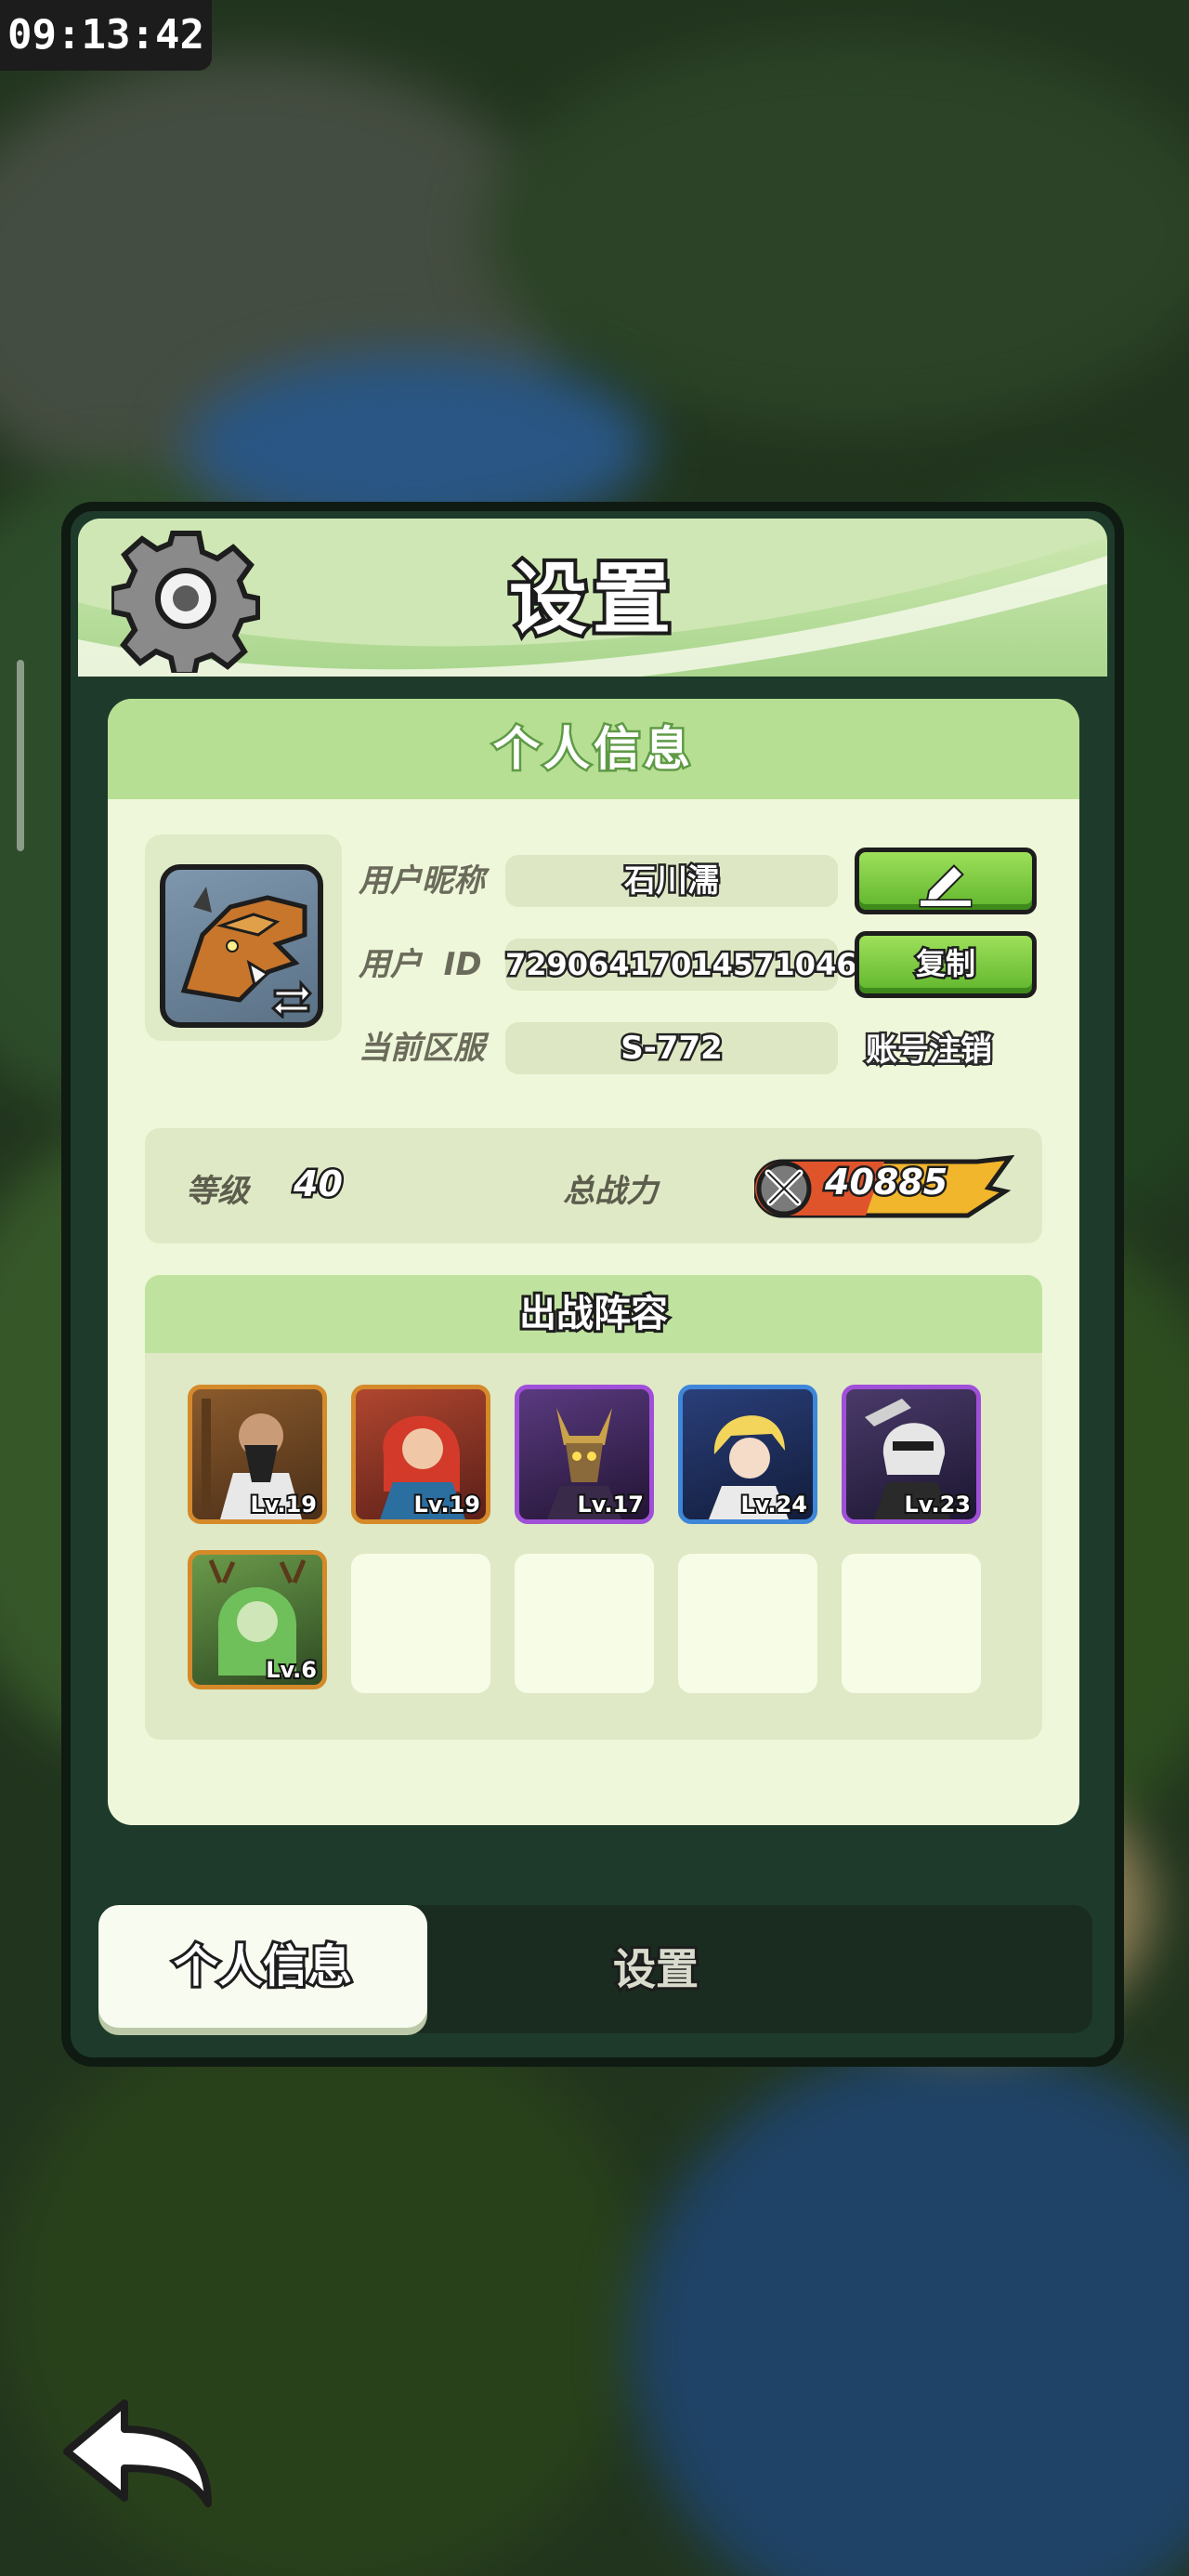 The height and width of the screenshot is (2576, 1189). What do you see at coordinates (262, 1966) in the screenshot?
I see `tab-profile: 个人信息` at bounding box center [262, 1966].